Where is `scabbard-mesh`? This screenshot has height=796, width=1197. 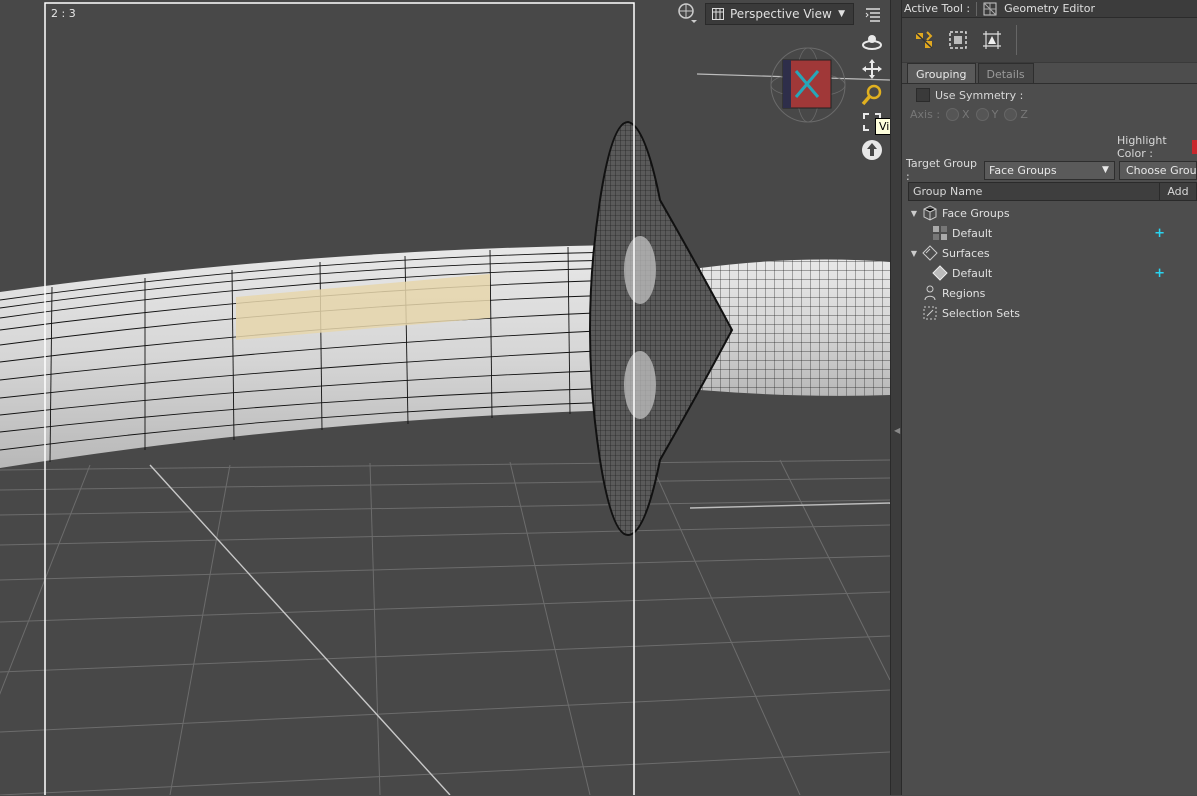
scabbard-mesh is located at coordinates (309, 356).